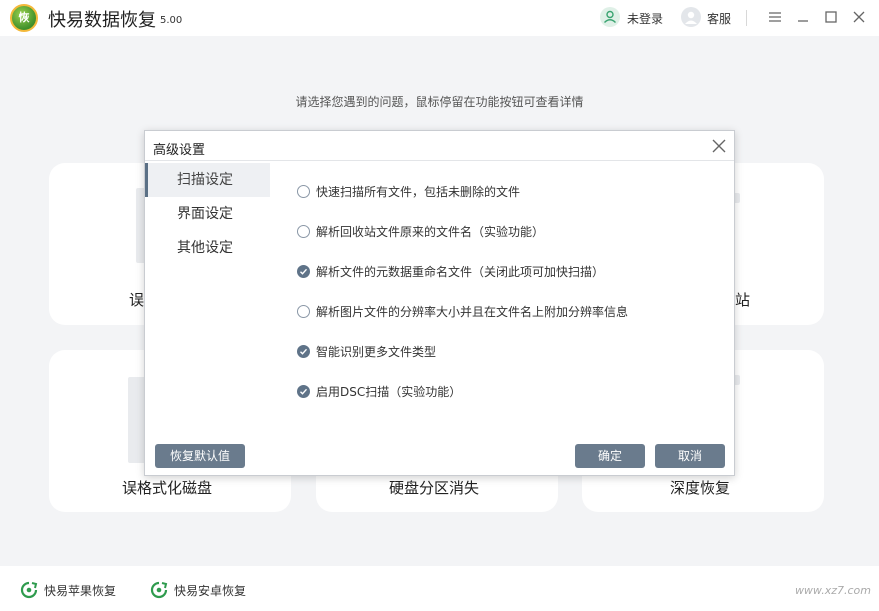 Image resolution: width=879 pixels, height=611 pixels. Describe the element at coordinates (700, 488) in the screenshot. I see `card-label: 深度恢复` at that location.